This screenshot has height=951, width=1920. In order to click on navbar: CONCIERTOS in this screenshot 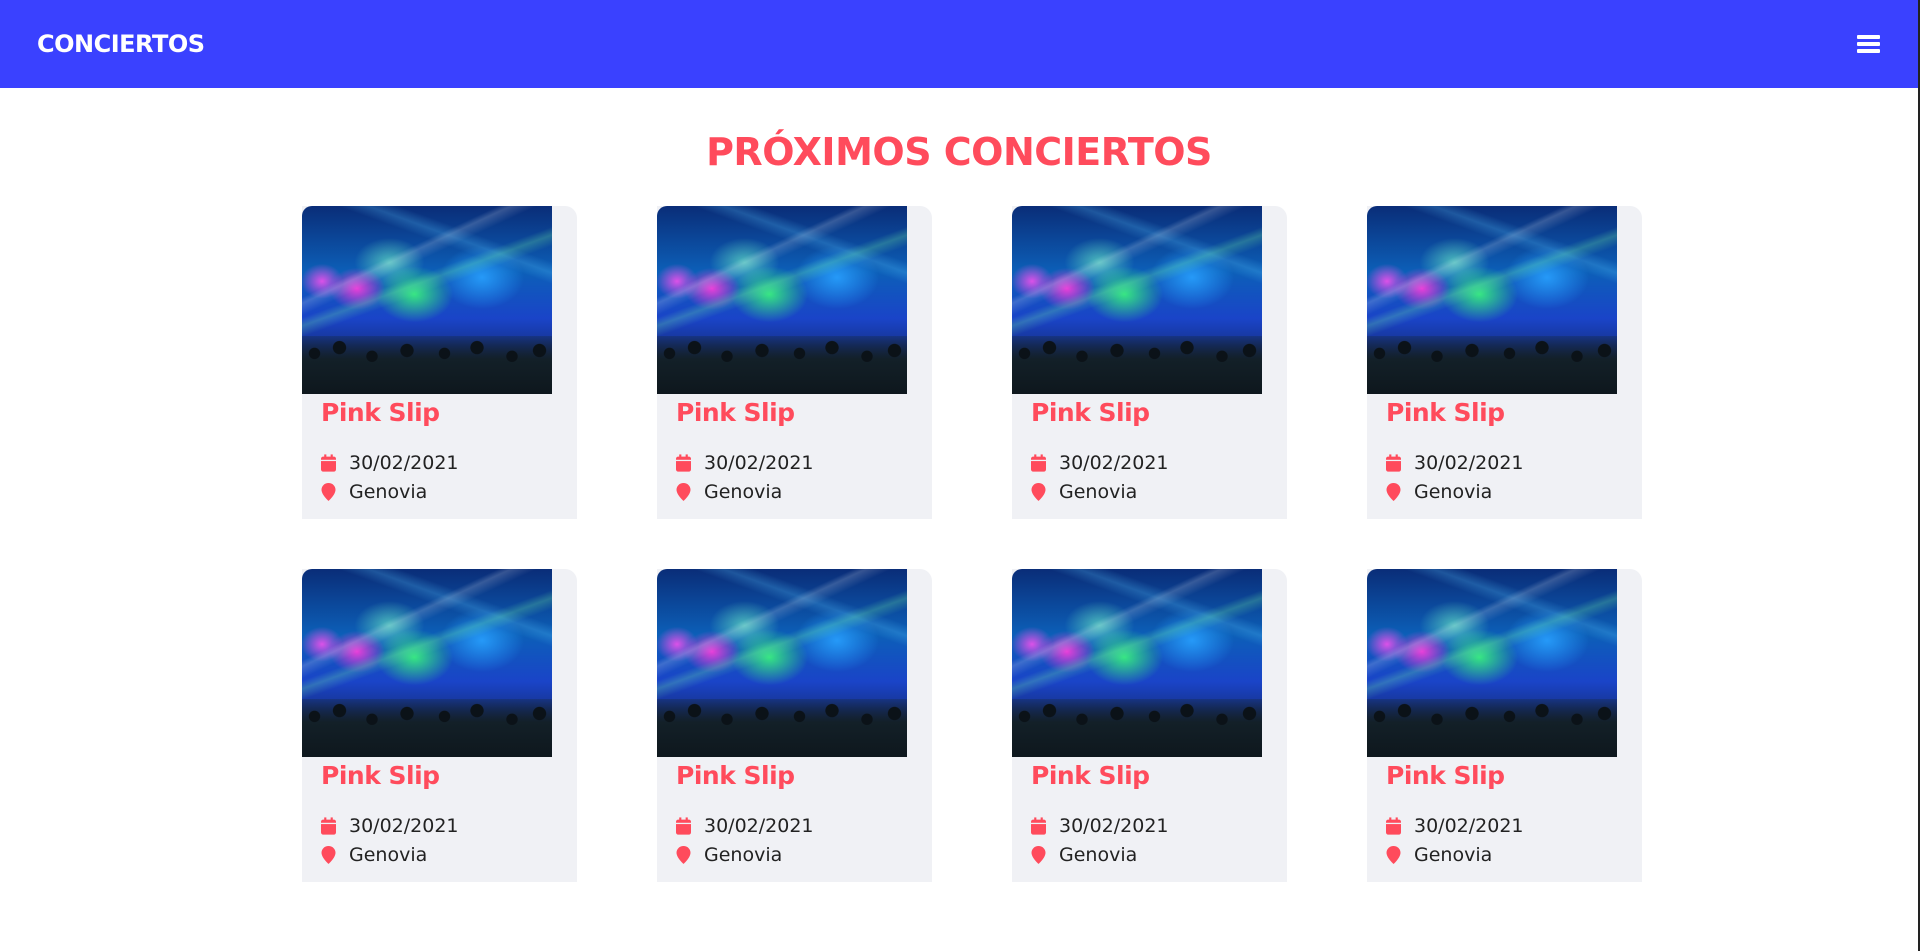, I will do `click(959, 44)`.